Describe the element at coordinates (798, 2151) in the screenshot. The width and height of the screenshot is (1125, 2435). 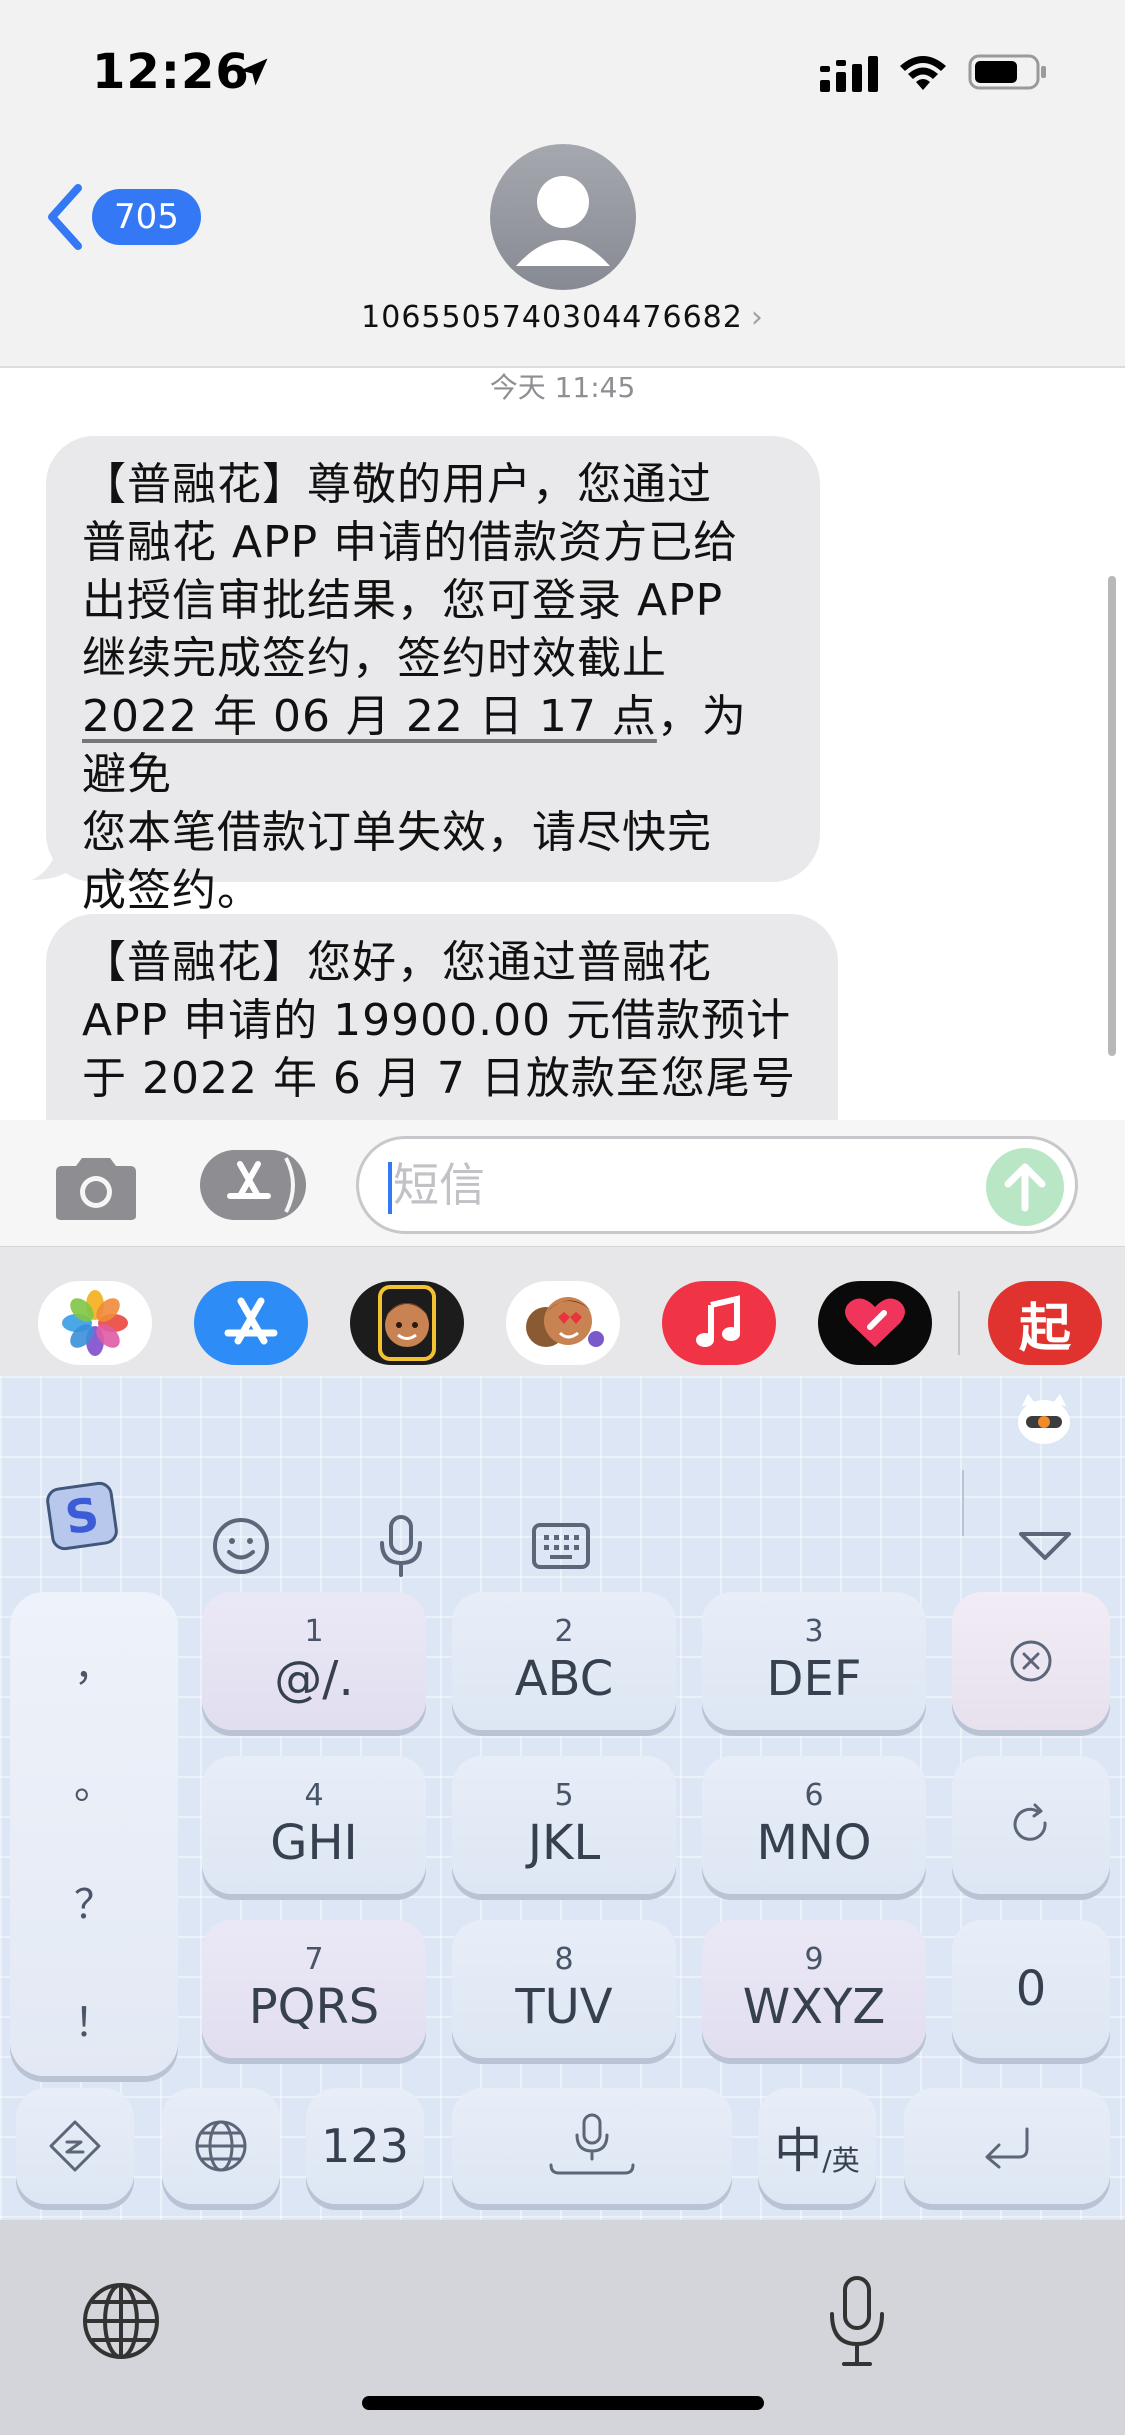
I see `lang-main-label: 中` at that location.